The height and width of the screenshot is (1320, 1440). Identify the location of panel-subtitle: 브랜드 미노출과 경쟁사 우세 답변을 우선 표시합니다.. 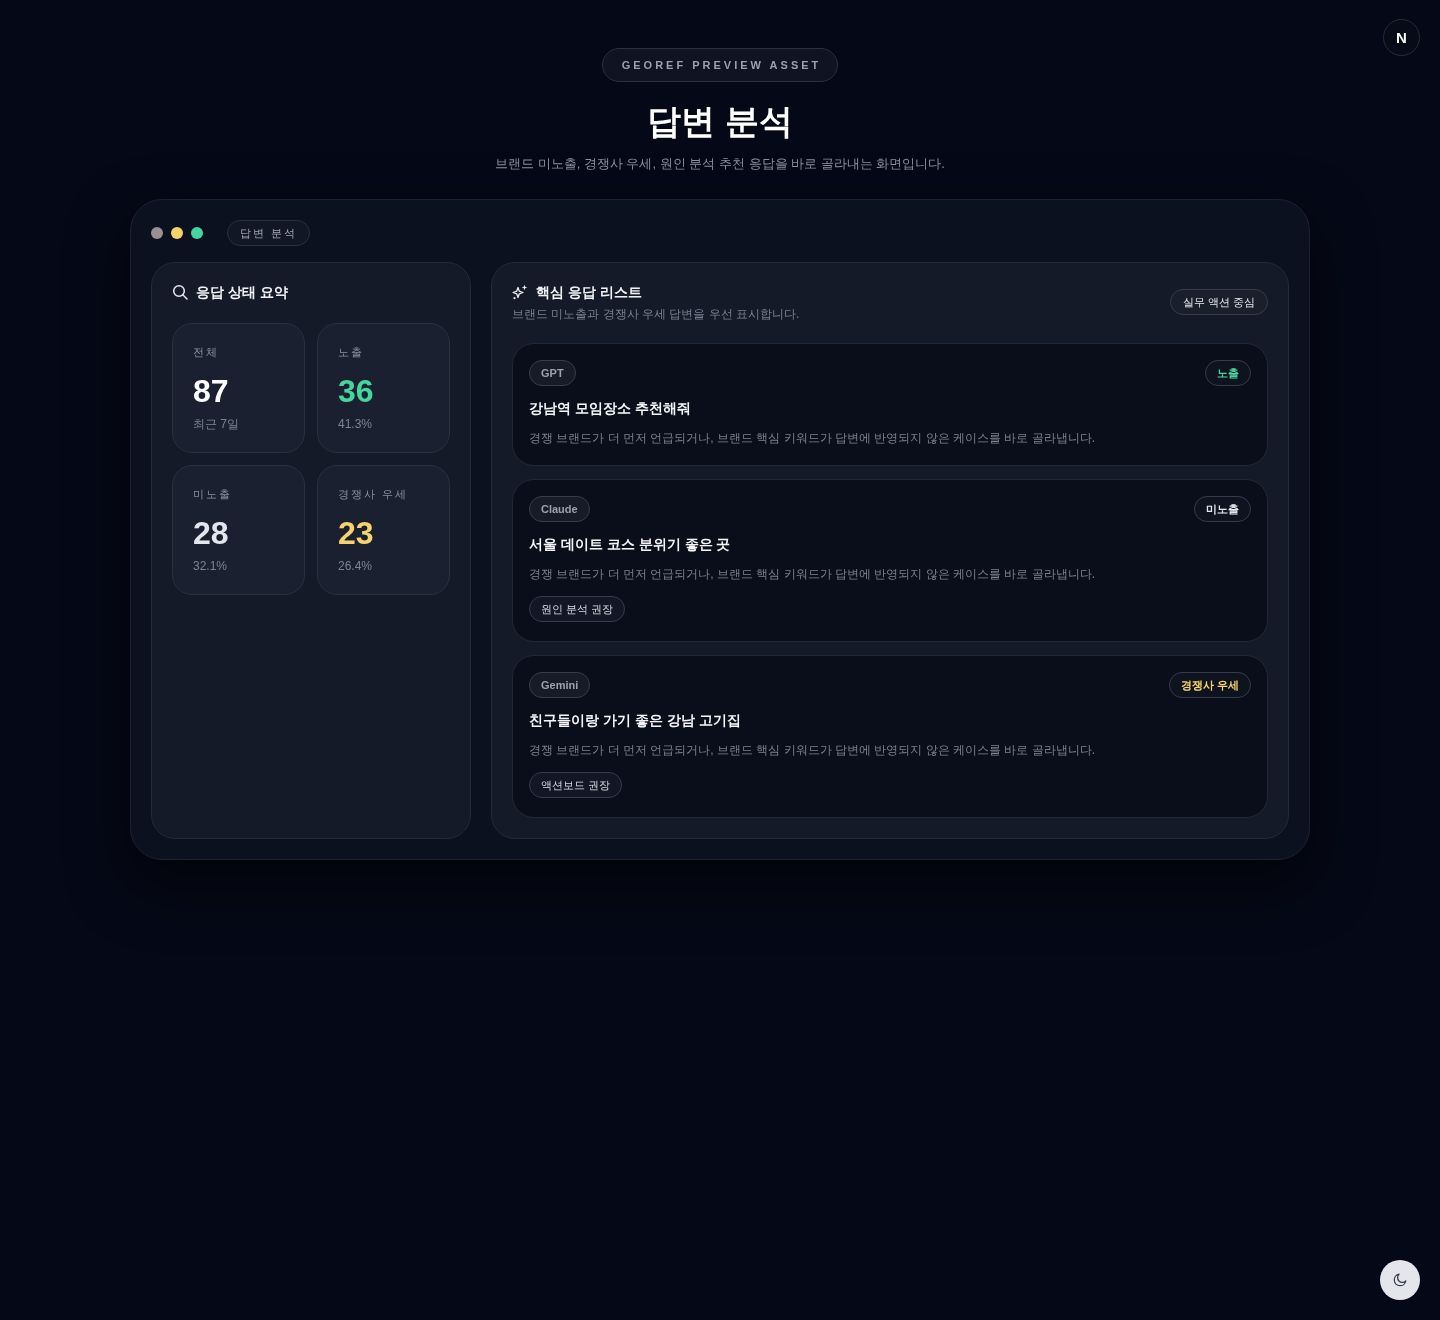
(656, 314).